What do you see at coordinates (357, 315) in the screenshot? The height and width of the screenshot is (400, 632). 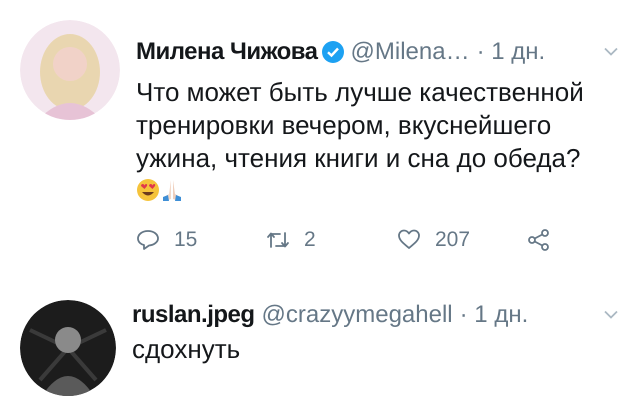 I see `user-handle: @crazyymegahell` at bounding box center [357, 315].